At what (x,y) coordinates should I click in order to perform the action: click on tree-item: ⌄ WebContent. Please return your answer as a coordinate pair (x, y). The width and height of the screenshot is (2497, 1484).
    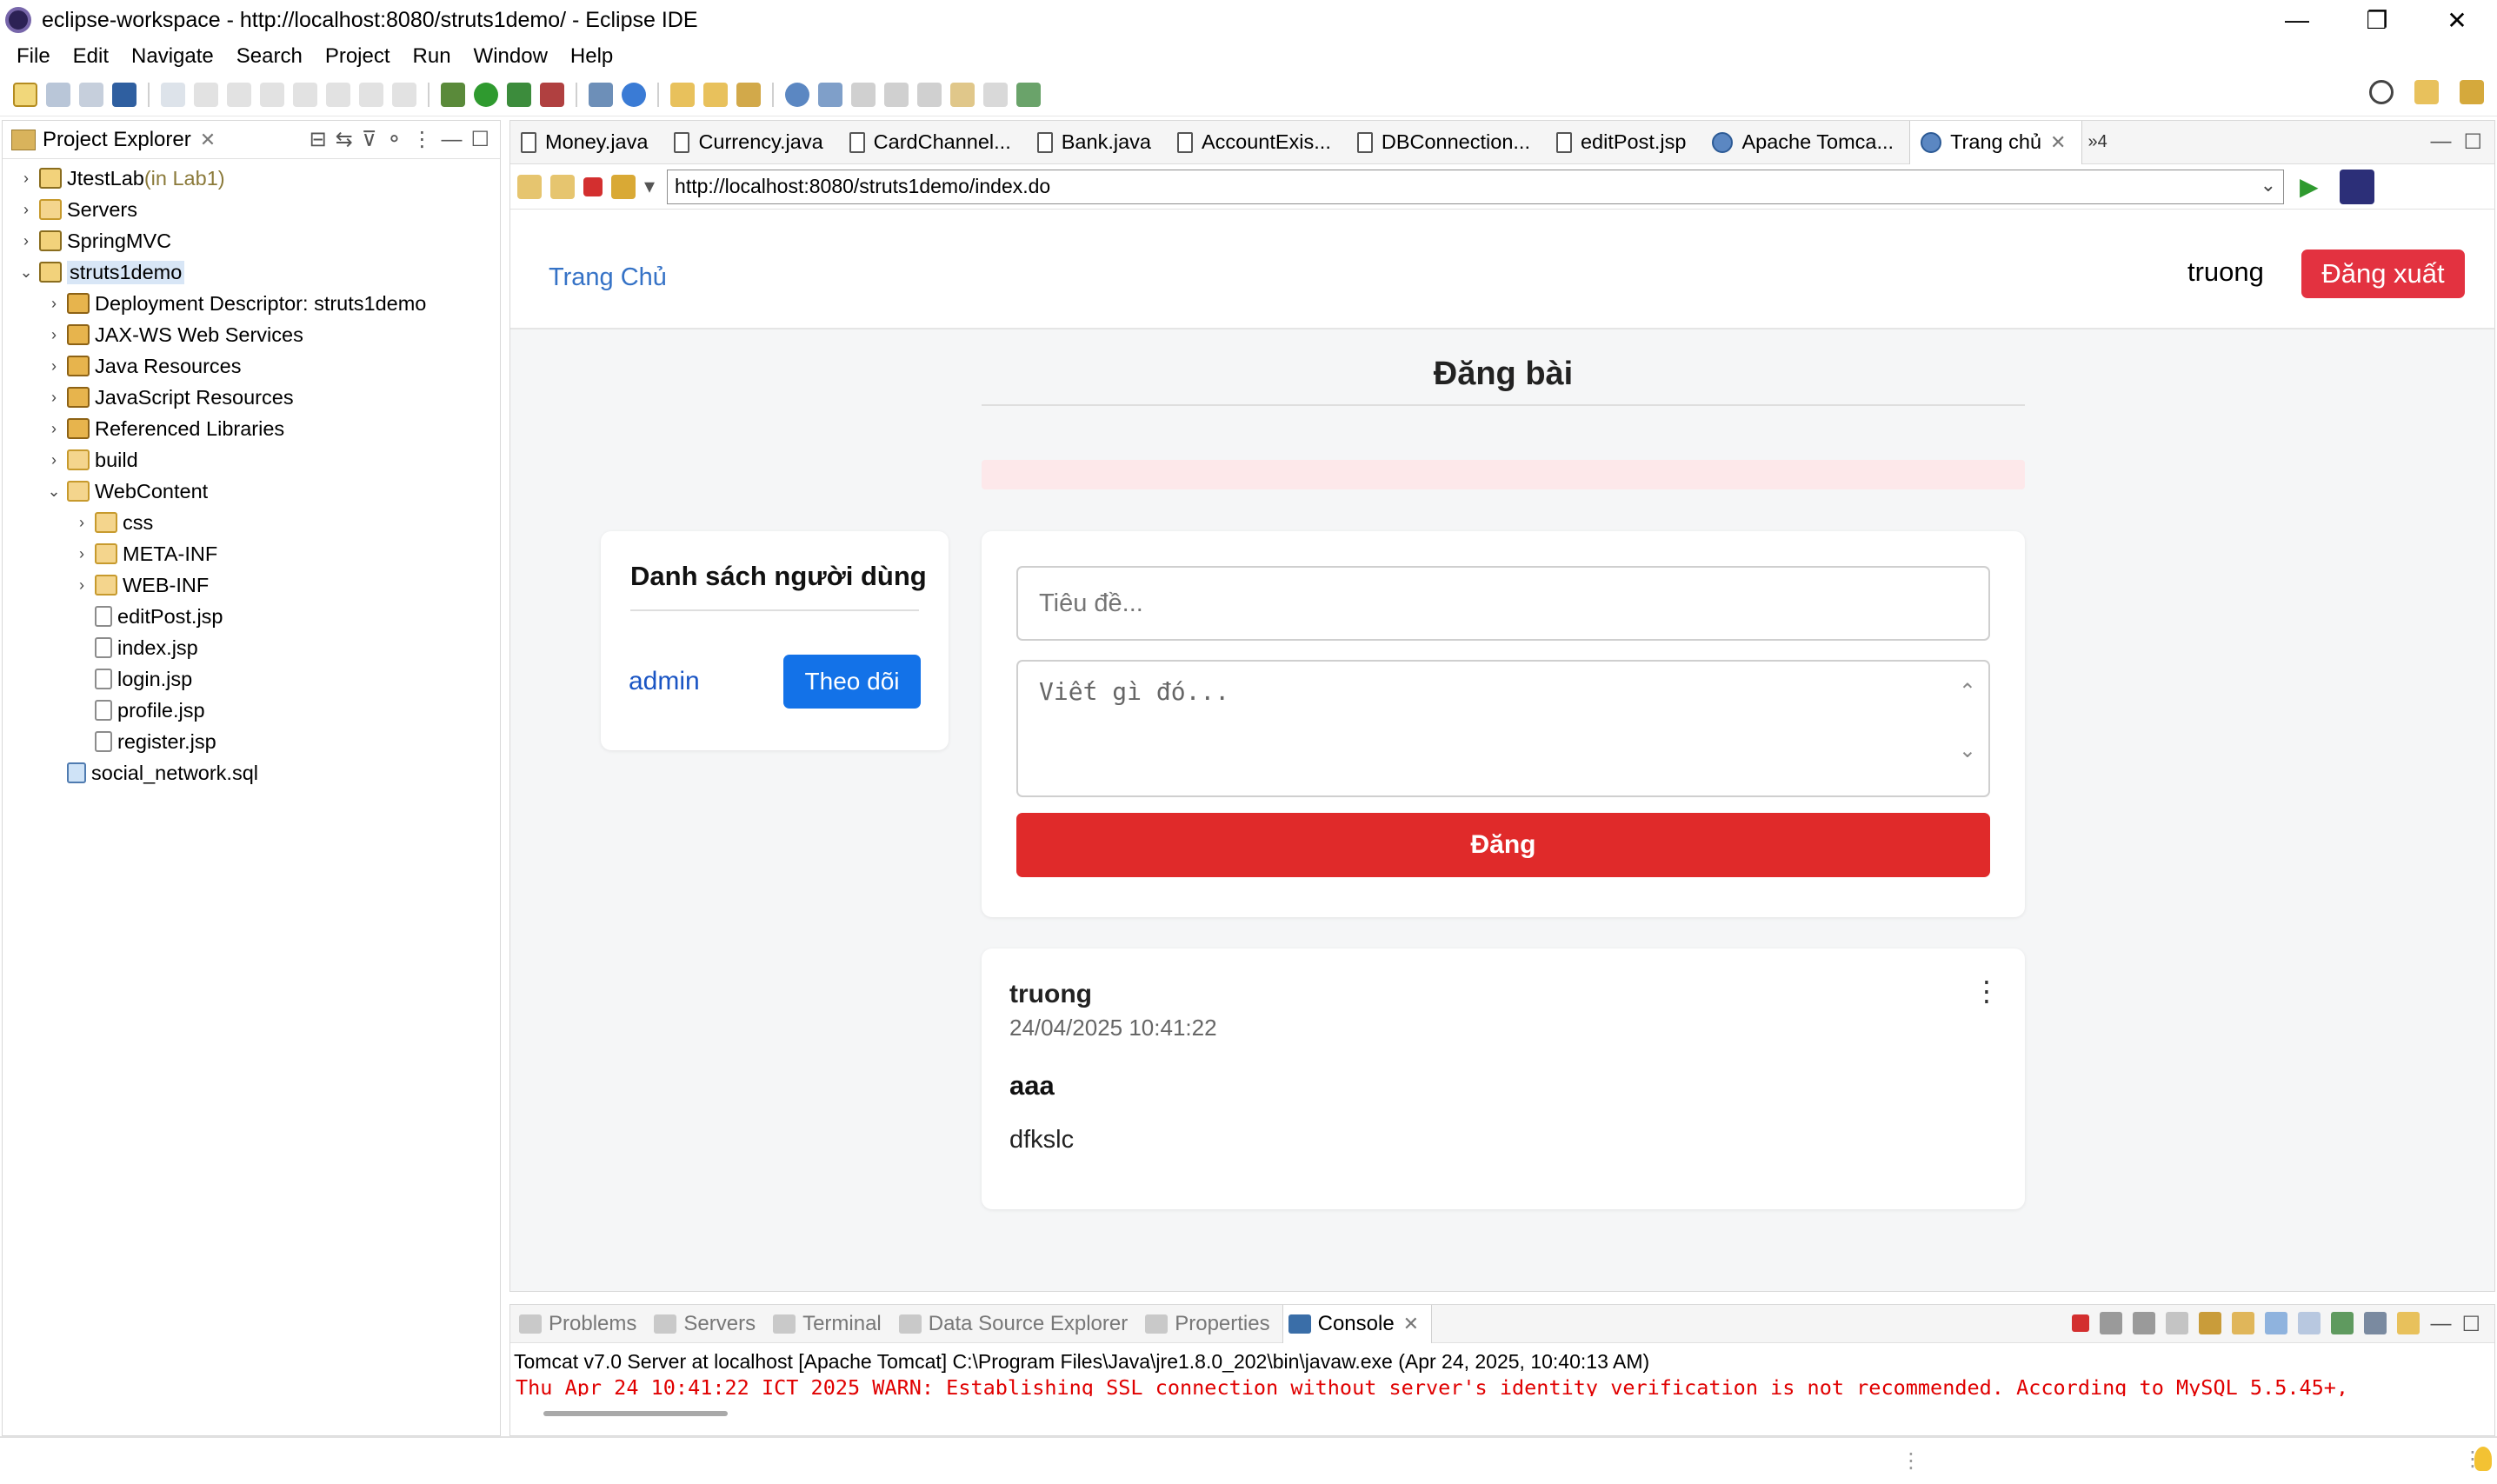
    Looking at the image, I should click on (251, 491).